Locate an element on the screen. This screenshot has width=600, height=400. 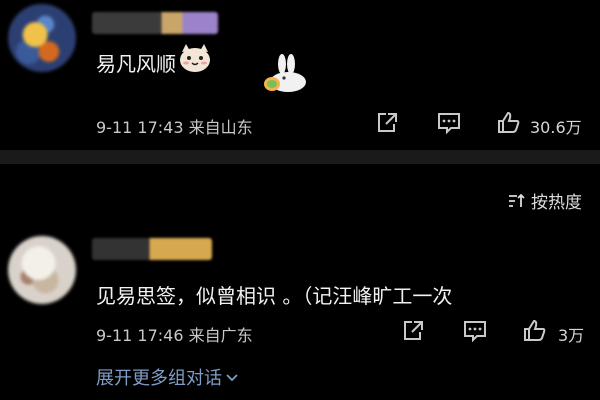
divider is located at coordinates (300, 157).